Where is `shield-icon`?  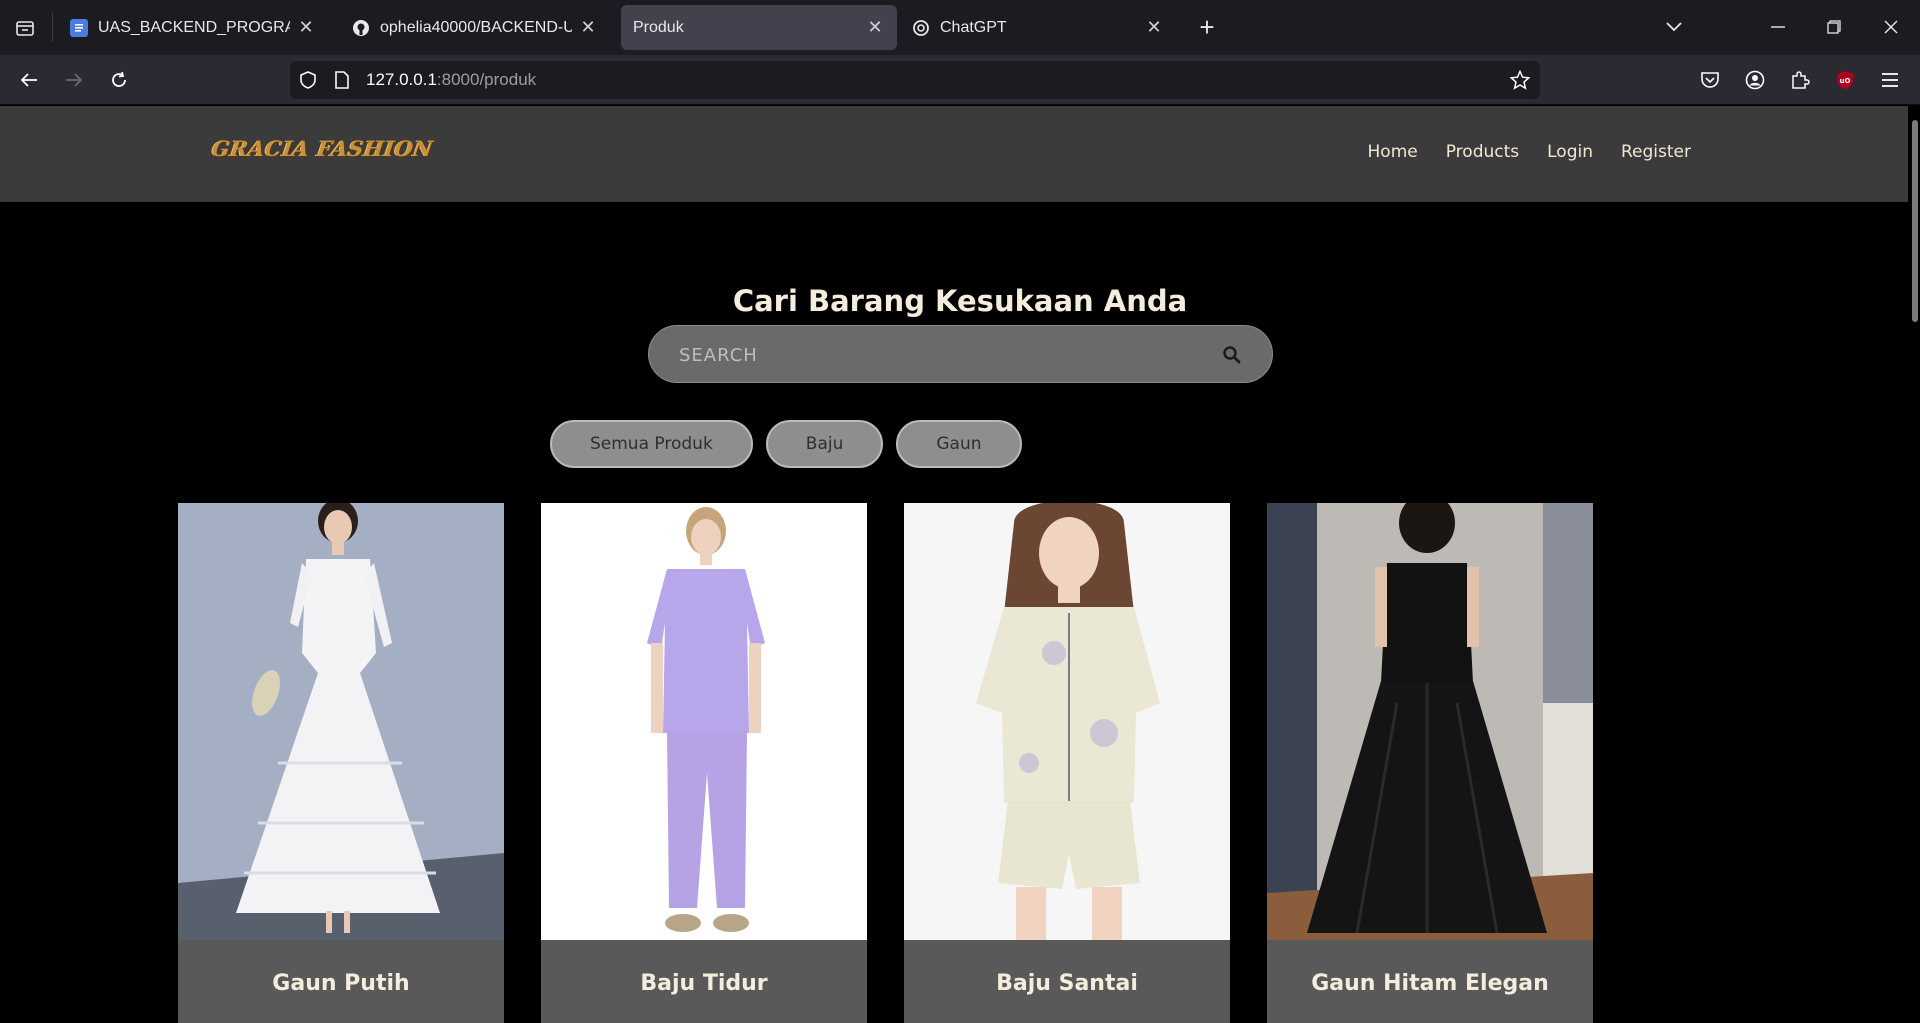 shield-icon is located at coordinates (308, 80).